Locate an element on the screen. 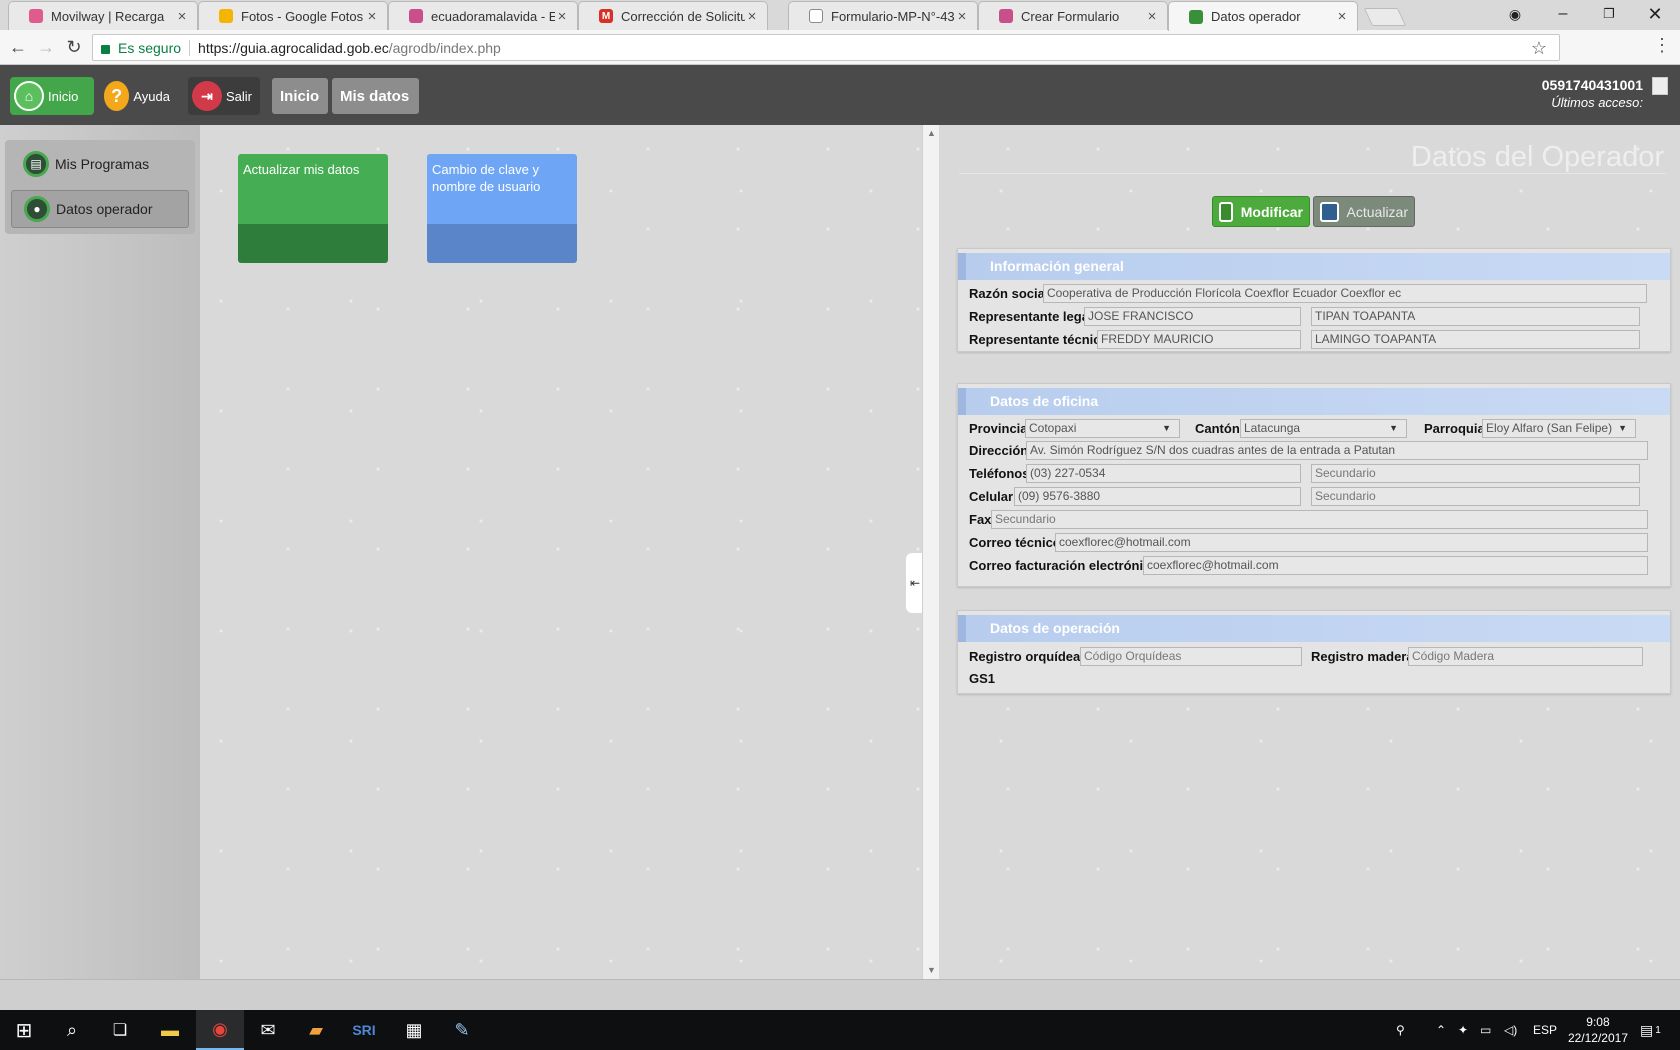  telefono-principal-field: (03) 227-0534 is located at coordinates (1163, 473).